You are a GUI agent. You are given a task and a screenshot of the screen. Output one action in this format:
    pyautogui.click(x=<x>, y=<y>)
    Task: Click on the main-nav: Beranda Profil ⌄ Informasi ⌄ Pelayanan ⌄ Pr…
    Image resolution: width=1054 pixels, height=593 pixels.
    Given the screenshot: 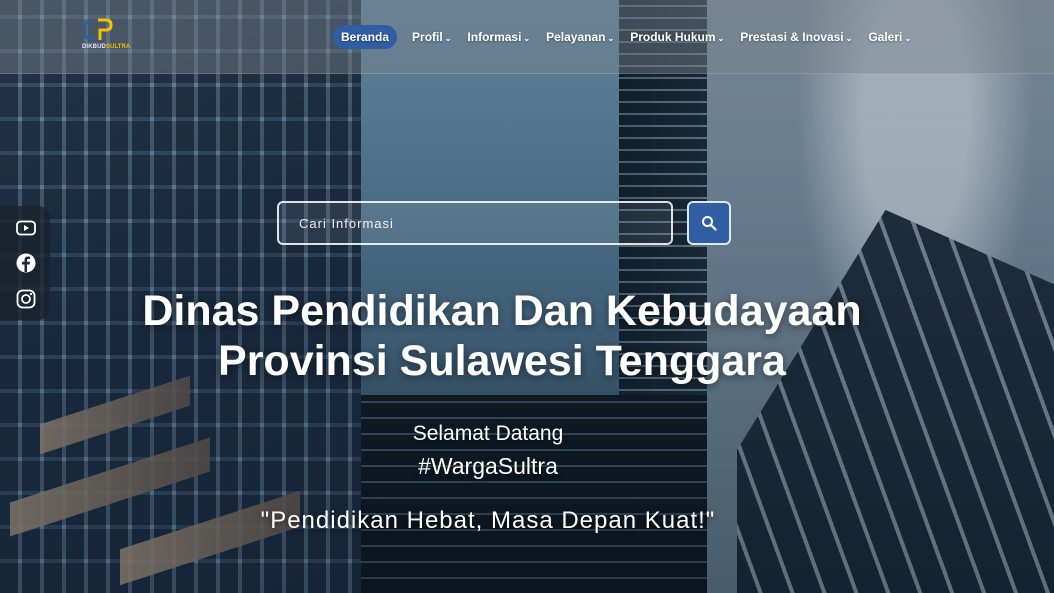 What is the action you would take?
    pyautogui.click(x=626, y=37)
    